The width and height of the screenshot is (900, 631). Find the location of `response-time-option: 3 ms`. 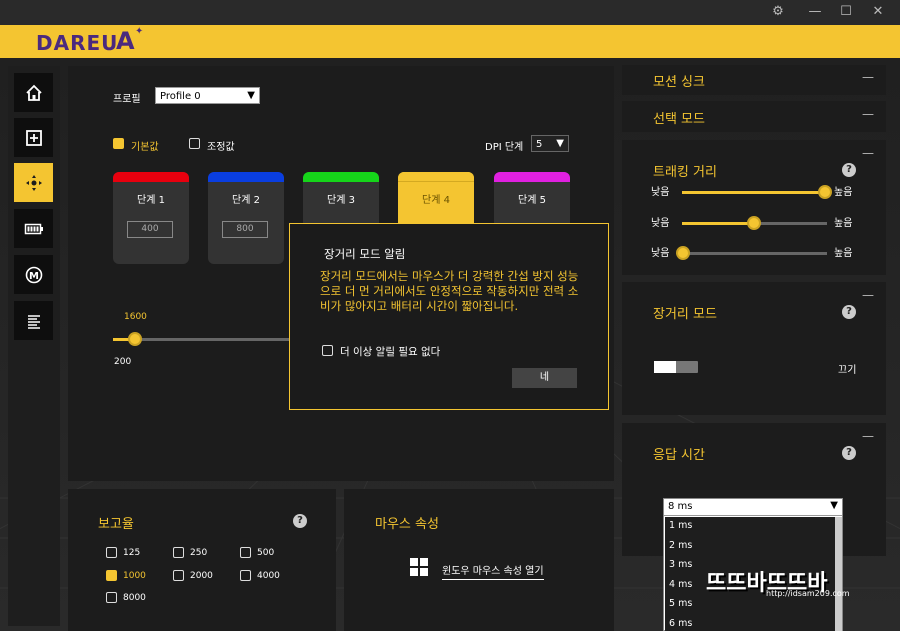

response-time-option: 3 ms is located at coordinates (680, 564).